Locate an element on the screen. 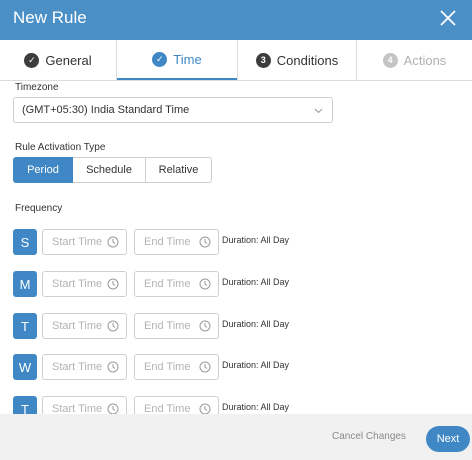 This screenshot has height=460, width=472. day-toggle: S is located at coordinates (25, 242).